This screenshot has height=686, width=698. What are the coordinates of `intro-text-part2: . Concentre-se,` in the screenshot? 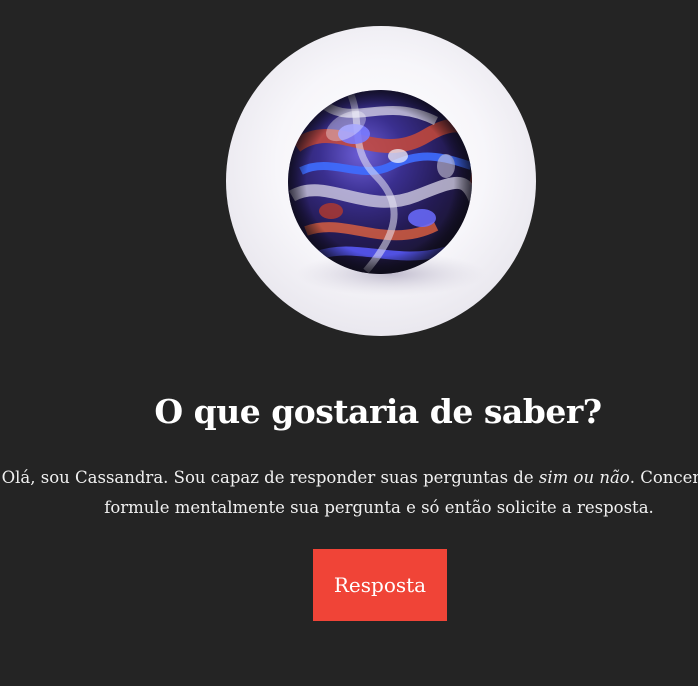 It's located at (663, 477).